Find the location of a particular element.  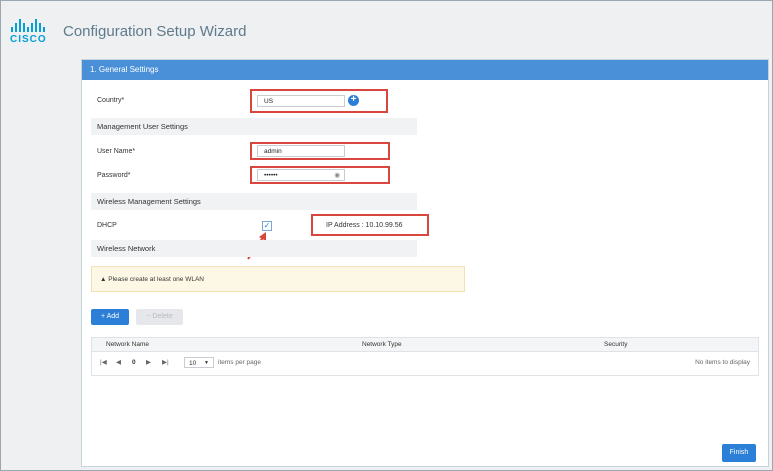

items-per-page-select: 10 ▼ is located at coordinates (199, 362).